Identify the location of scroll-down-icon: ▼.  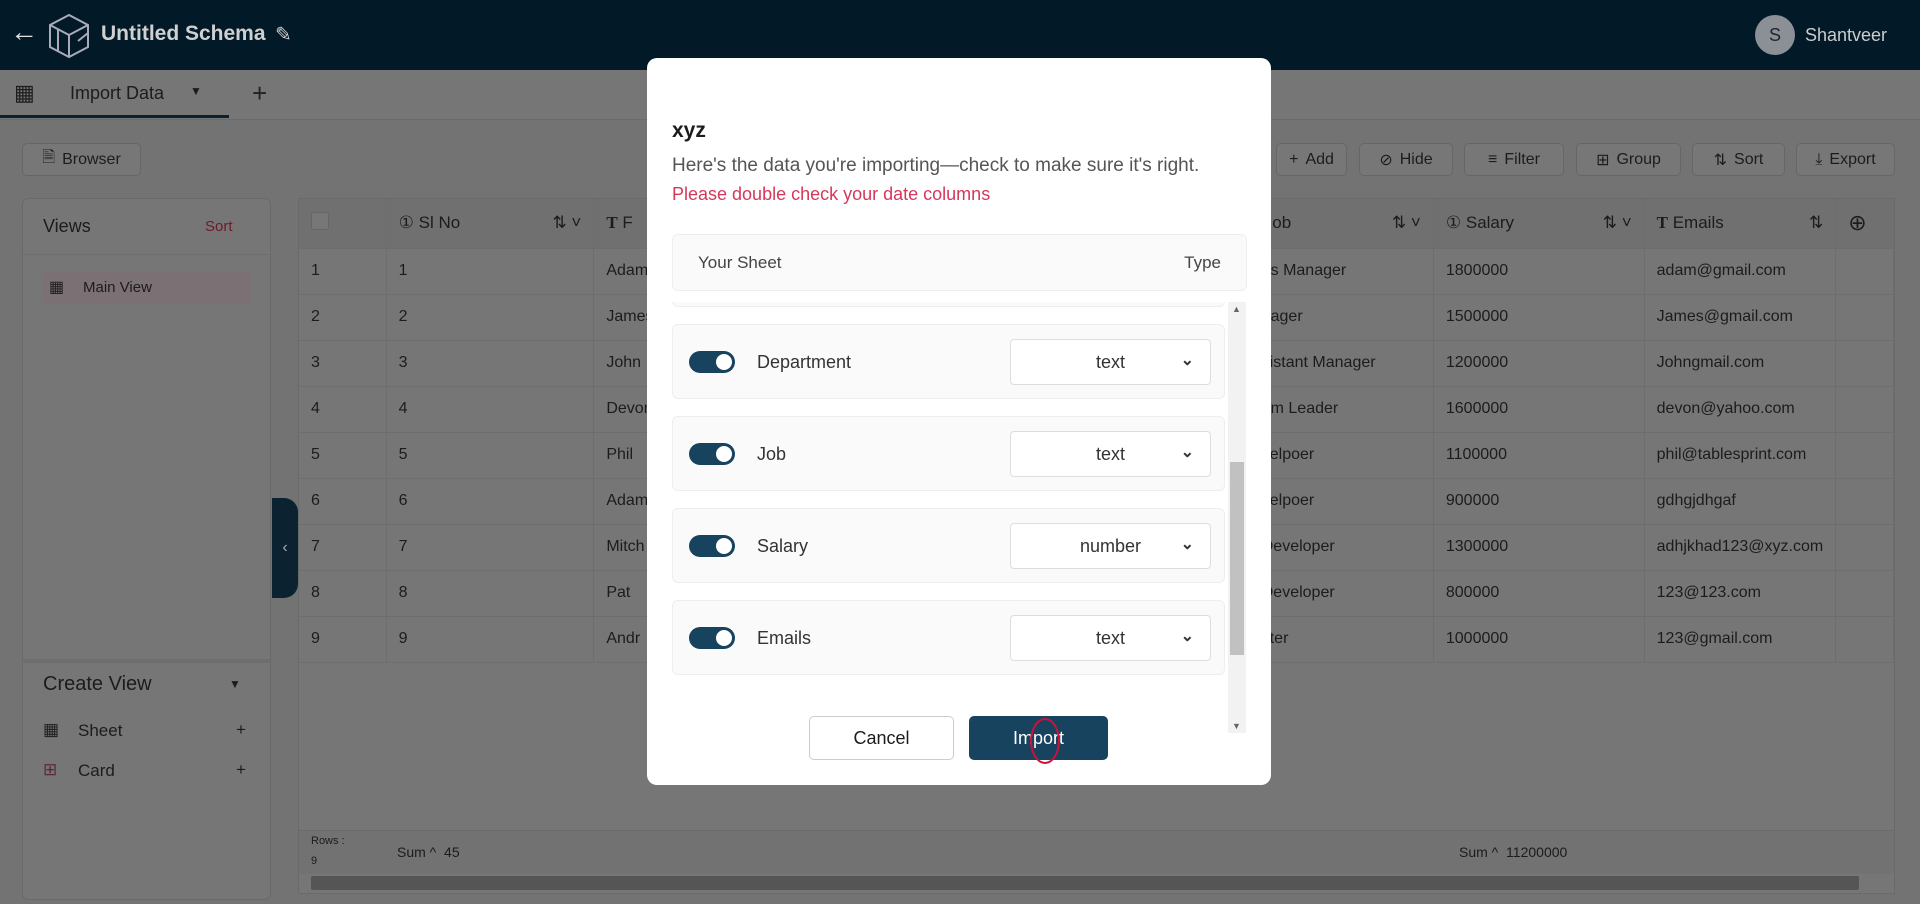
(1236, 726).